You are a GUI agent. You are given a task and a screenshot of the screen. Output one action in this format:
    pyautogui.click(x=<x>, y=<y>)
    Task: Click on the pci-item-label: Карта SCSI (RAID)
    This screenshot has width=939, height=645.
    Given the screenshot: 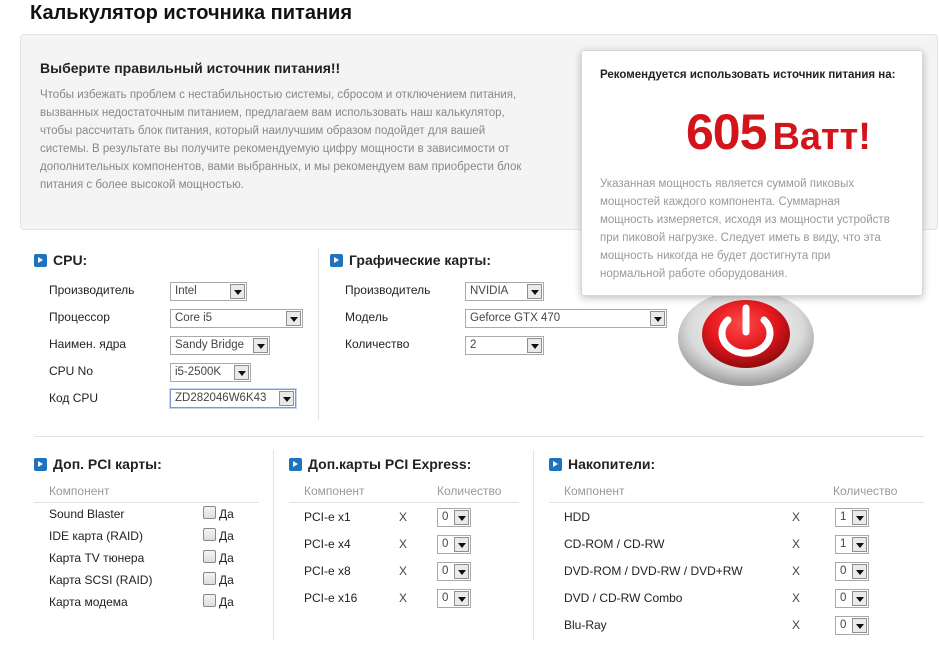 What is the action you would take?
    pyautogui.click(x=101, y=580)
    